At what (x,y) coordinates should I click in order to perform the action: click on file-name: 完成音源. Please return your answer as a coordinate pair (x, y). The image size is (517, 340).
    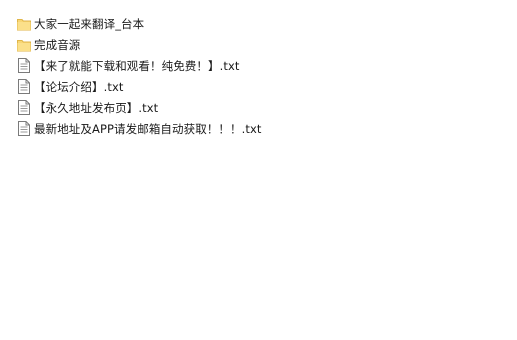
    Looking at the image, I should click on (57, 44).